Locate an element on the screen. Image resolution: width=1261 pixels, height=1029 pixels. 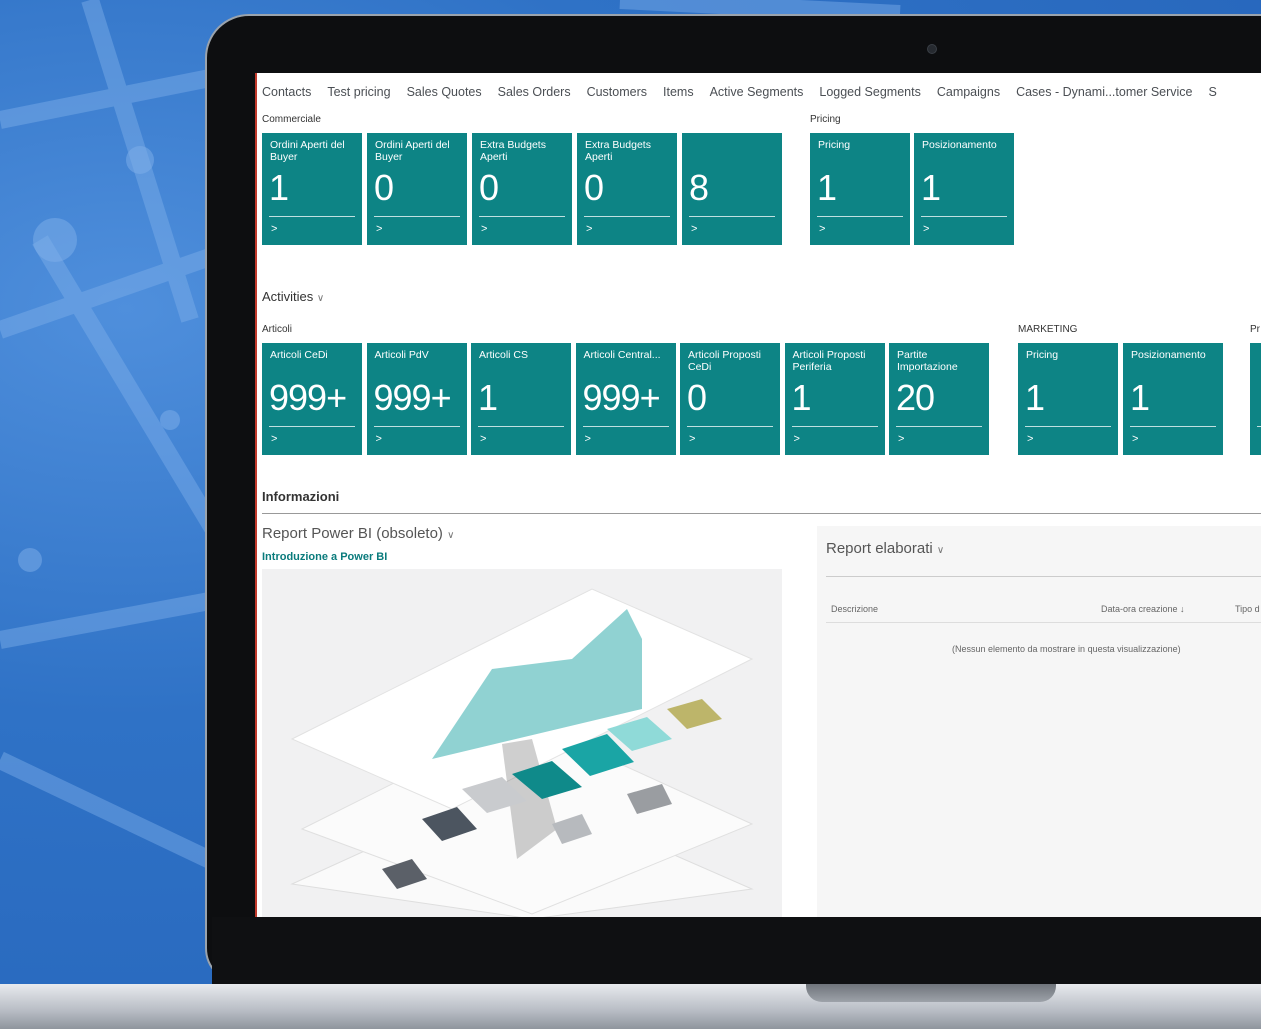
nav-logged-segments: Logged Segments is located at coordinates (869, 92).